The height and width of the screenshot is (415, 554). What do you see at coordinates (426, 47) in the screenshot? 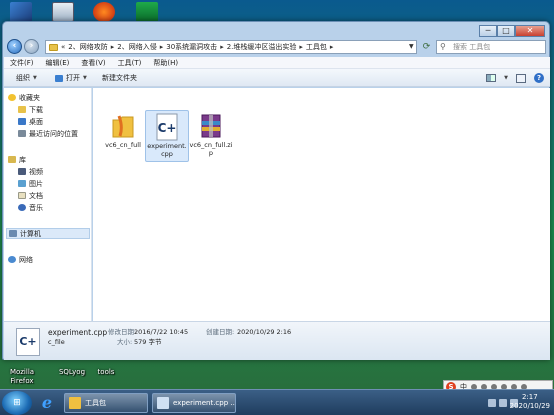
I see `refresh-icon: ⟳` at bounding box center [426, 47].